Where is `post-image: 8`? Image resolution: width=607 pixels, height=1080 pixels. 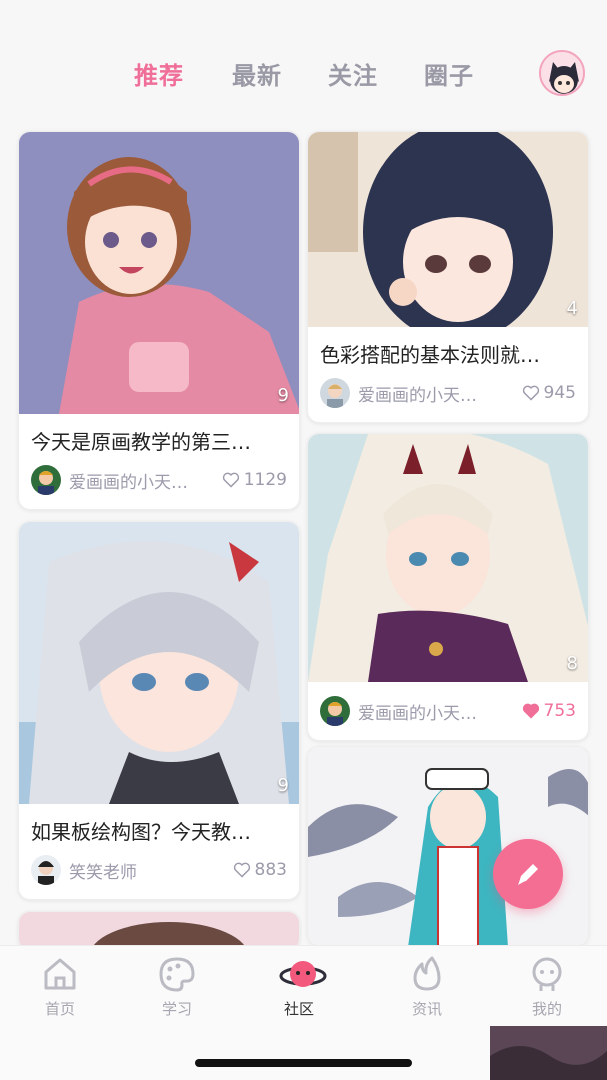 post-image: 8 is located at coordinates (448, 558).